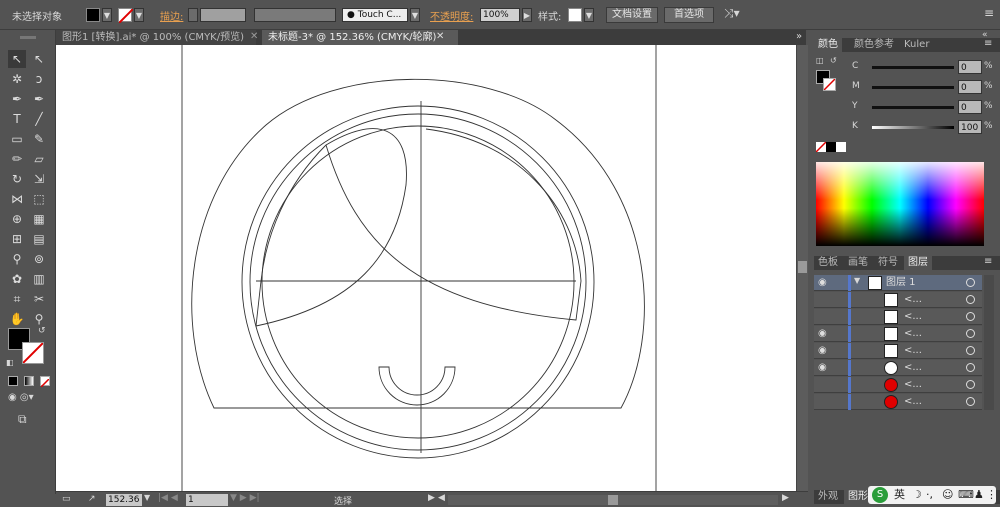  I want to click on default-colors-icon: ◧, so click(10, 362).